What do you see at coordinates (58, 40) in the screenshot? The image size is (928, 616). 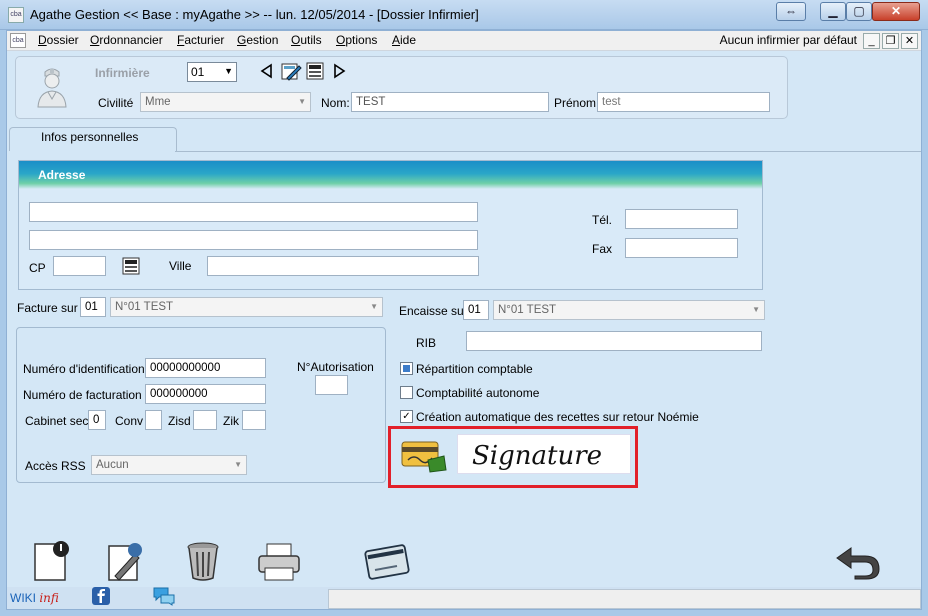 I see `menu-dossier: Dossier` at bounding box center [58, 40].